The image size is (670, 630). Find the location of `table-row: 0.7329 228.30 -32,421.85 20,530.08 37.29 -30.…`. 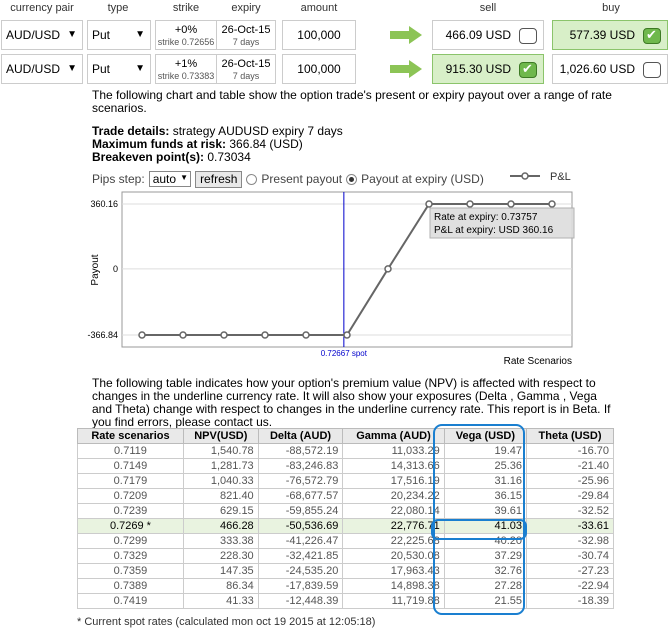

table-row: 0.7329 228.30 -32,421.85 20,530.08 37.29 -30.… is located at coordinates (345, 556).